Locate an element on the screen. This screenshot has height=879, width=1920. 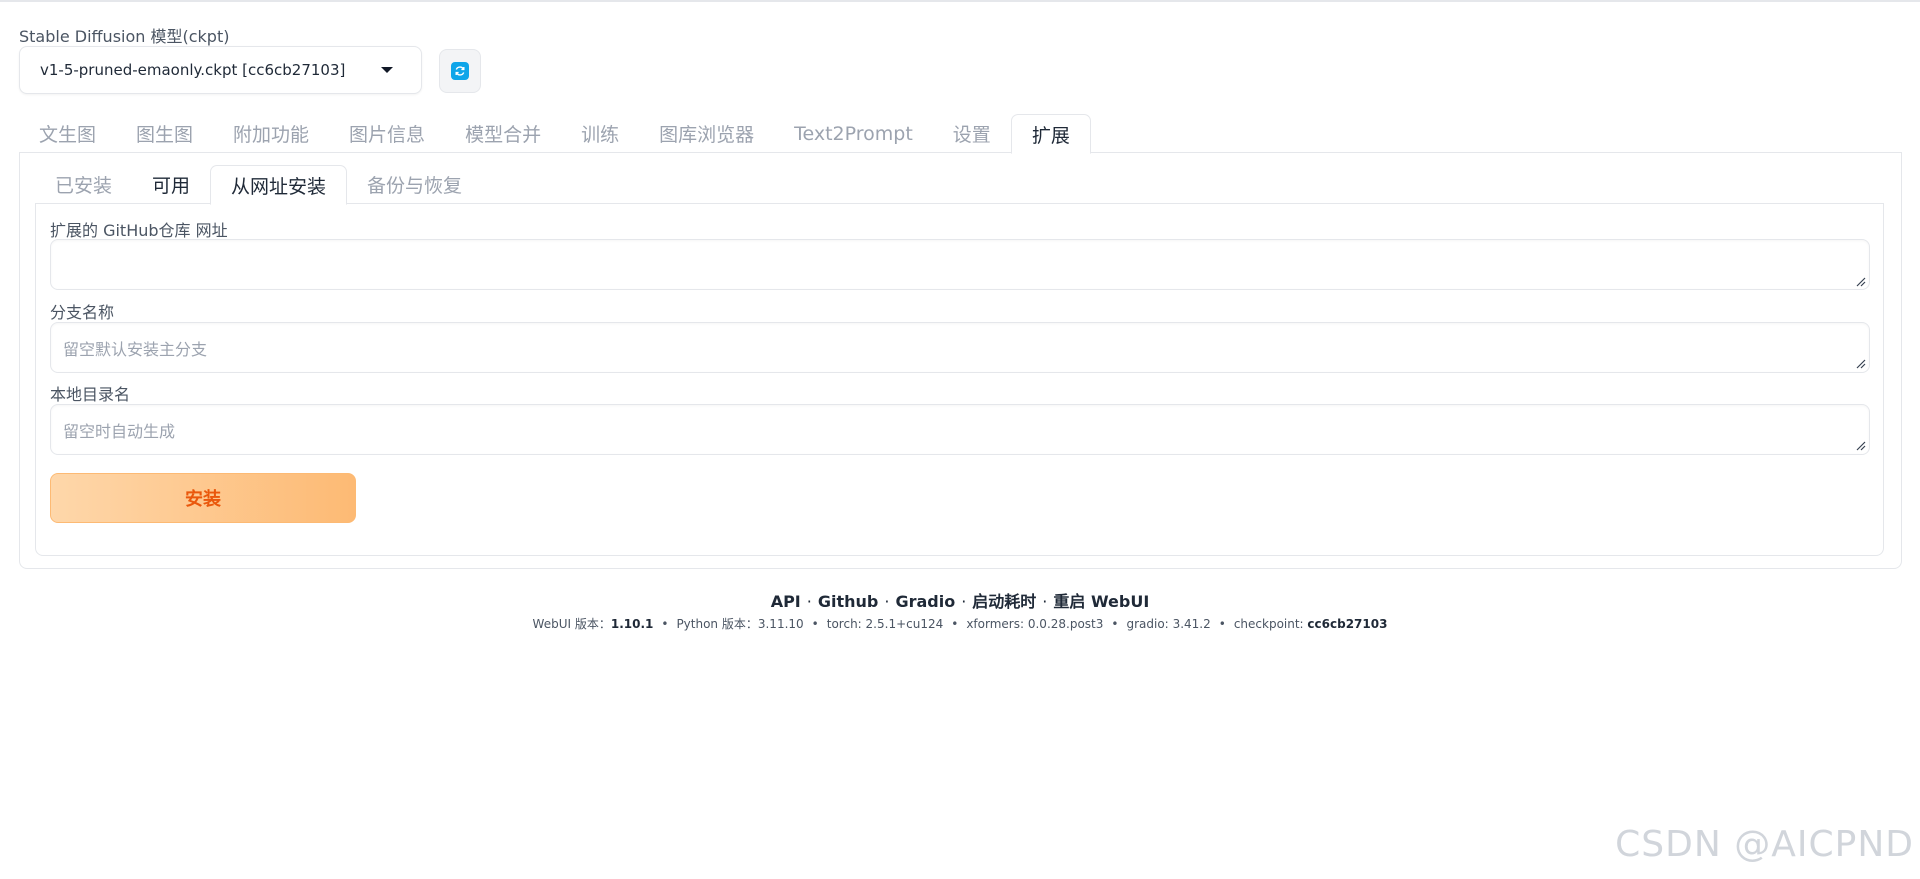
refresh-models-button is located at coordinates (460, 71).